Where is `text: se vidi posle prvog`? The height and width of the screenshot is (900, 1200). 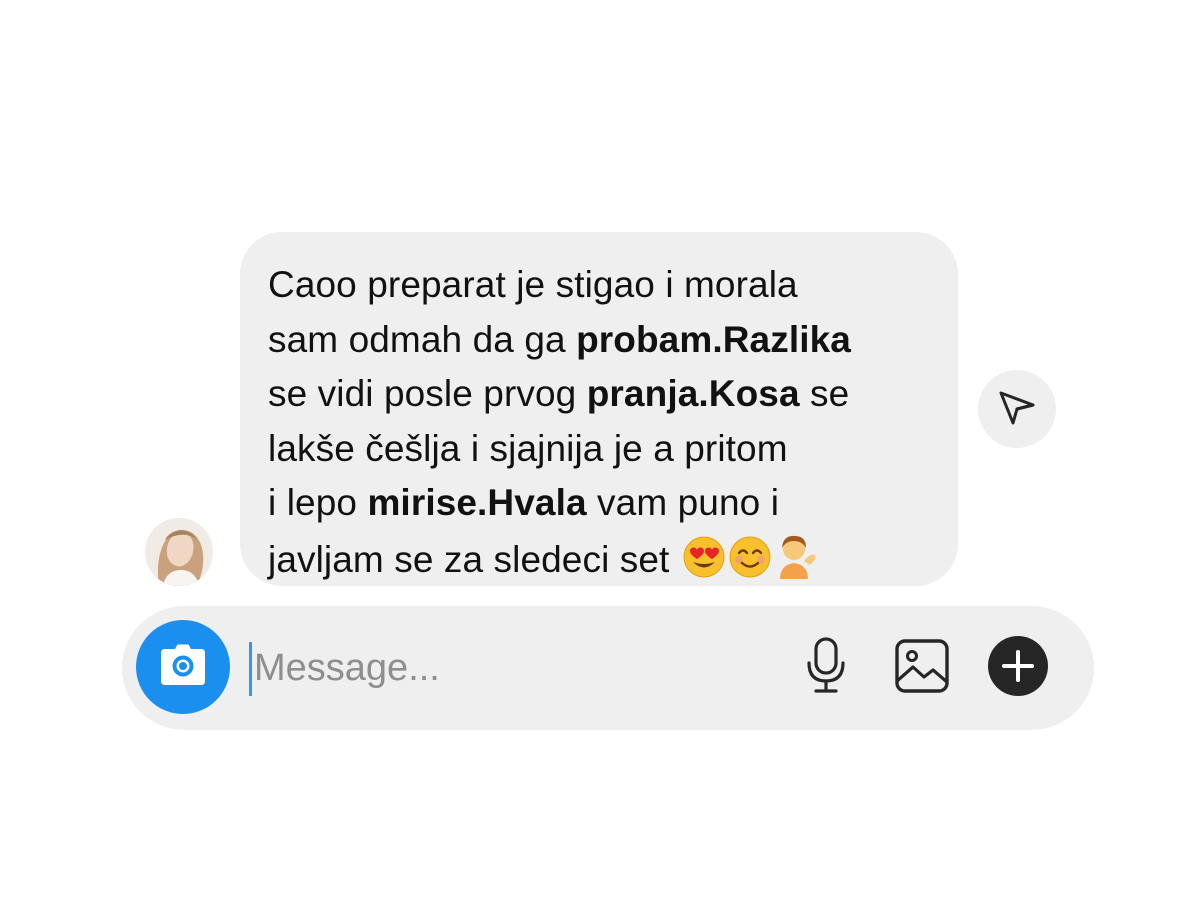 text: se vidi posle prvog is located at coordinates (427, 393).